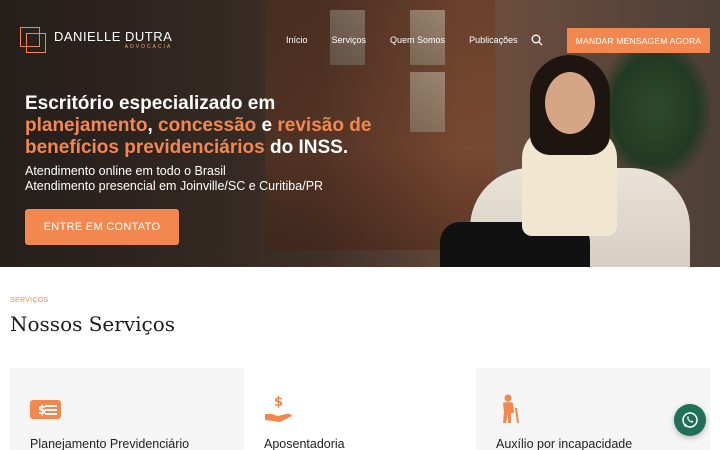  I want to click on service-card-planejamento: $ Planejamento Previdenciário, so click(127, 409).